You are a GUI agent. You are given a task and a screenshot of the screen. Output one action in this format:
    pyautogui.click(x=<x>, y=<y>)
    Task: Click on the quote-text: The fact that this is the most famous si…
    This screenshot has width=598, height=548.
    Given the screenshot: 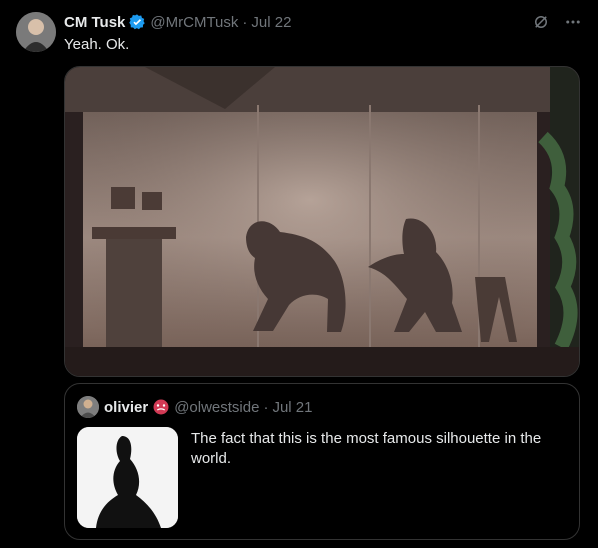 What is the action you would take?
    pyautogui.click(x=366, y=448)
    